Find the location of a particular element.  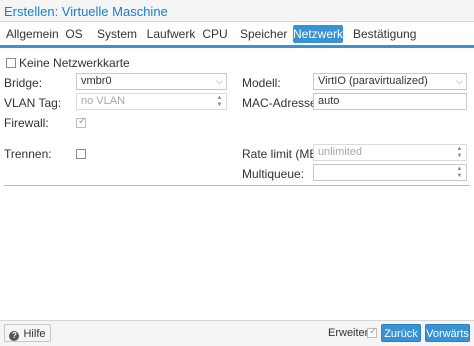

disconnect-checkbox is located at coordinates (81, 154).